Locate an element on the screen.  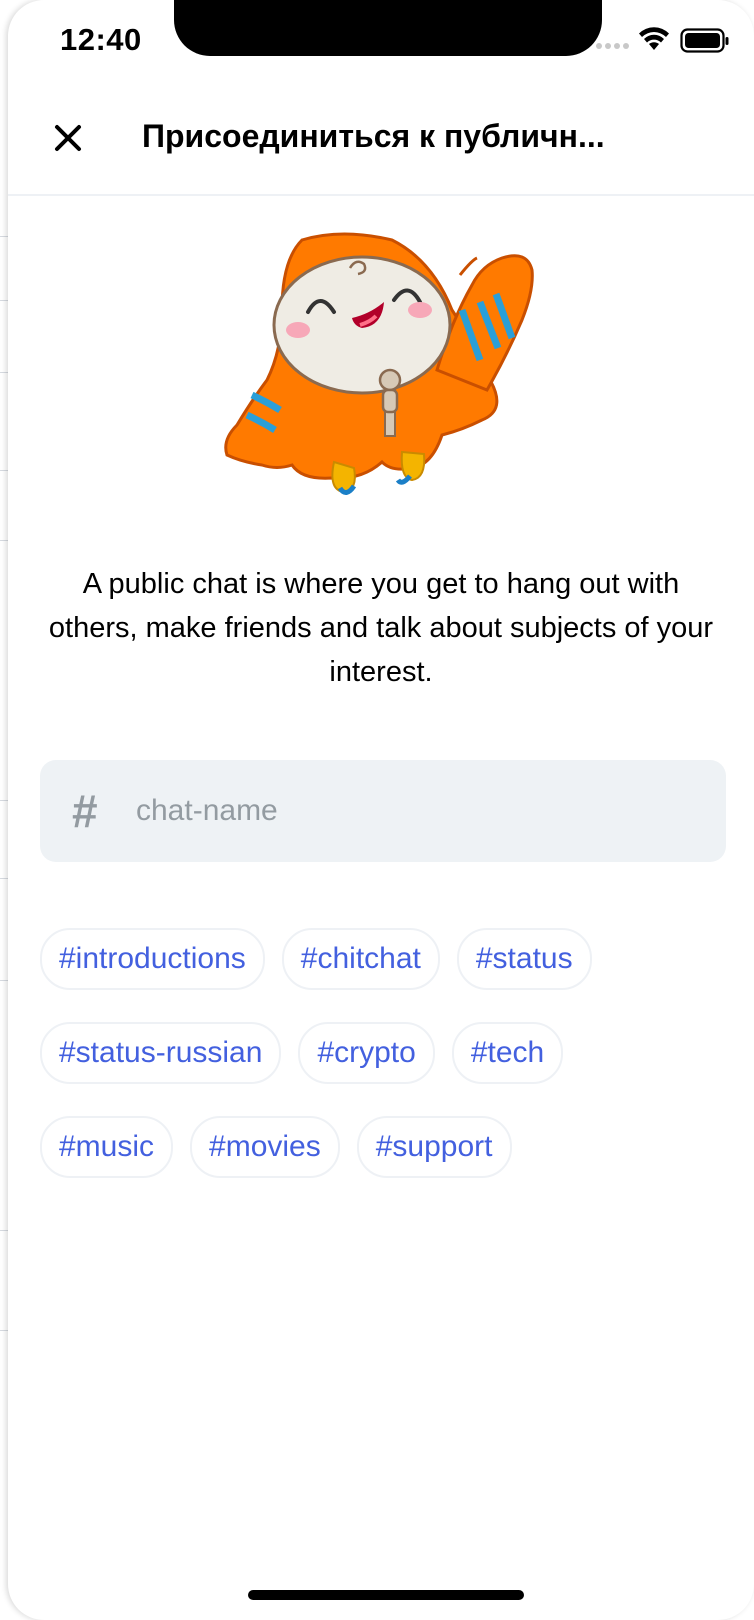
home-indicator is located at coordinates (386, 1595).